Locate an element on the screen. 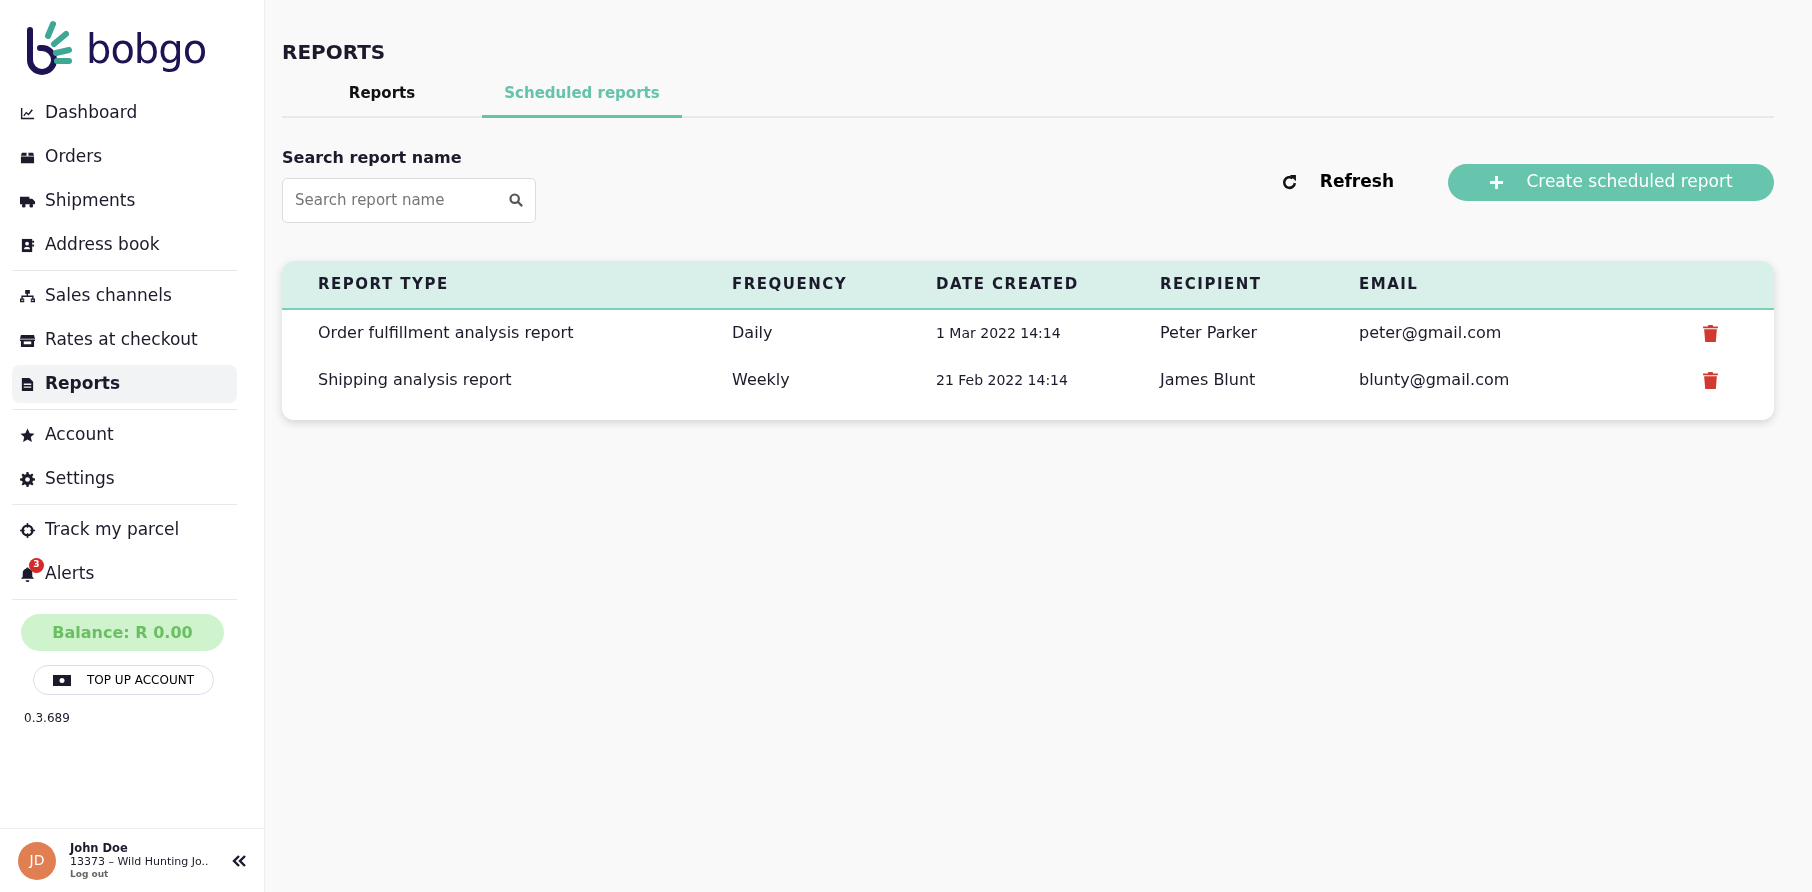 This screenshot has height=892, width=1812. top-up-button: TOP UP ACCOUNT is located at coordinates (123, 680).